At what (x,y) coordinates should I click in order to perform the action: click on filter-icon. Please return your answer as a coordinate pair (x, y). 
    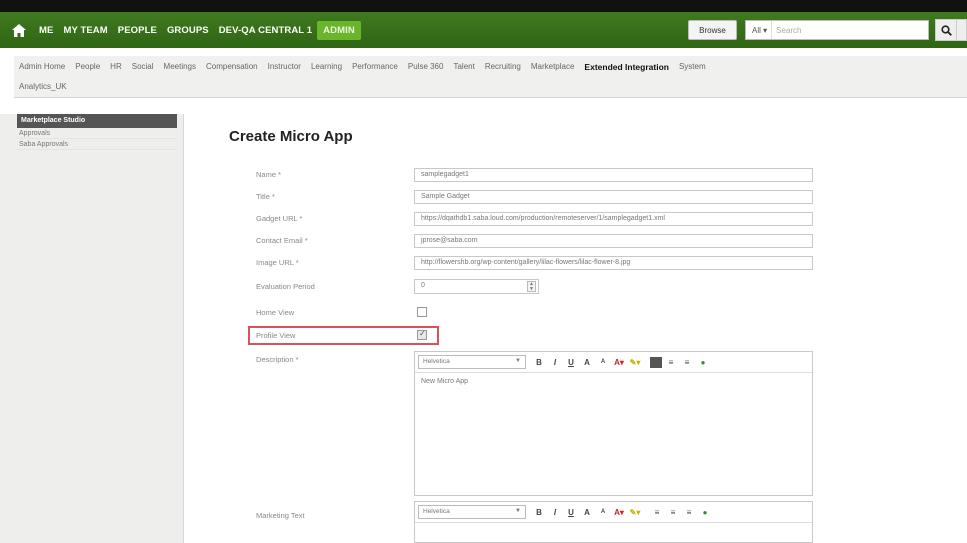
    Looking at the image, I should click on (962, 30).